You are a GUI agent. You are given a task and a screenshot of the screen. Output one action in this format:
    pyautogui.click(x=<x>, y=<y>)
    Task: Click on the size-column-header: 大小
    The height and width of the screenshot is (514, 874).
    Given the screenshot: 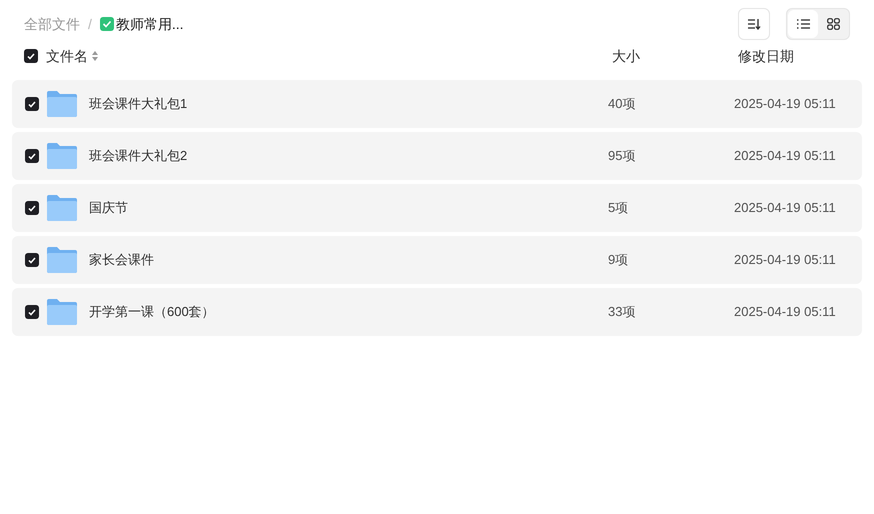 What is the action you would take?
    pyautogui.click(x=626, y=56)
    